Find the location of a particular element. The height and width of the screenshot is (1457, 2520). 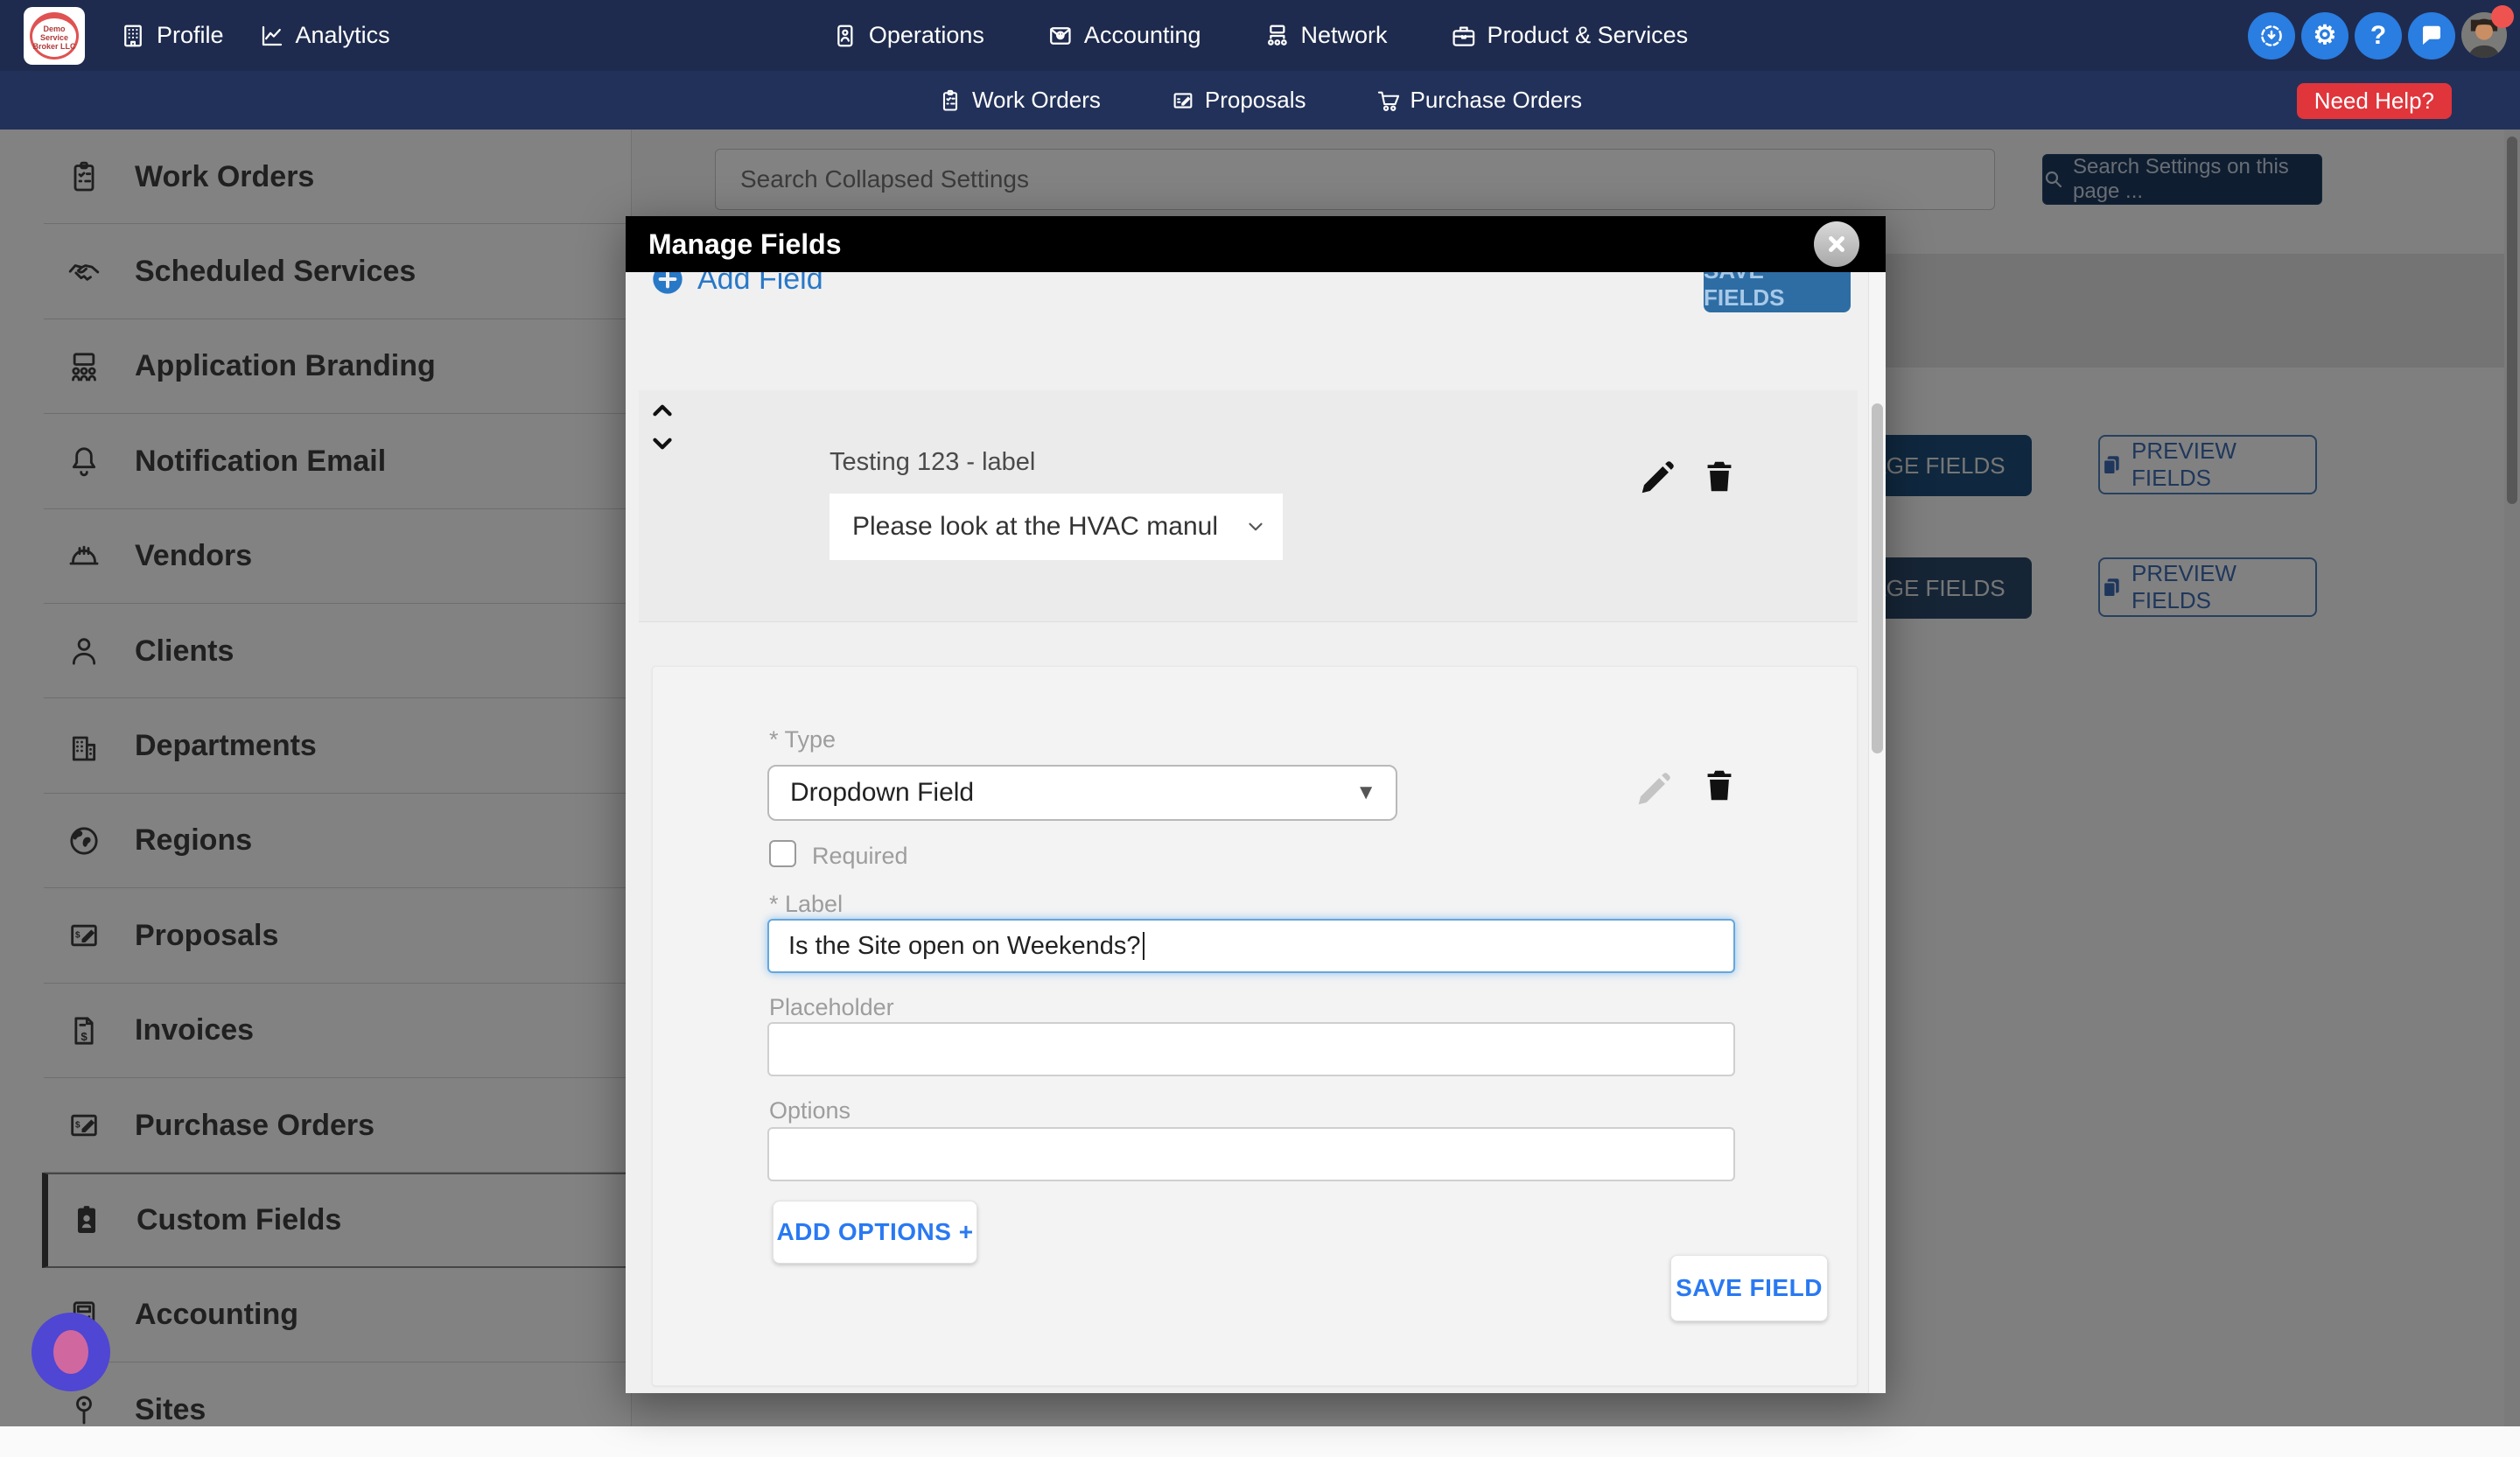

nav-item-product-services: Product & Services is located at coordinates (1570, 35).